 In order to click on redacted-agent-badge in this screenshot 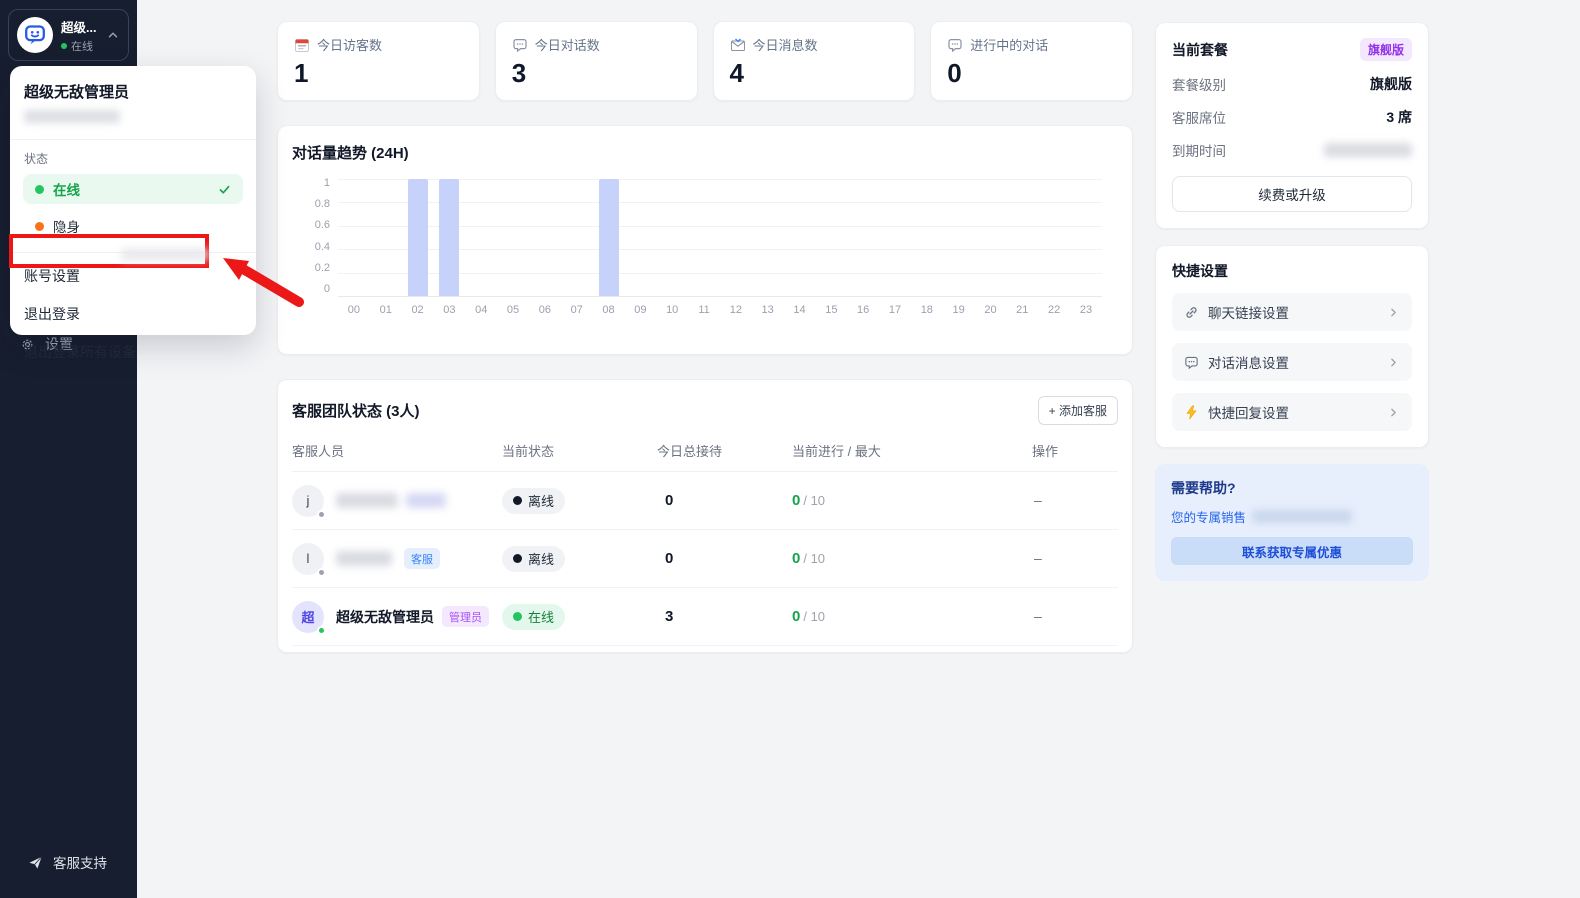, I will do `click(426, 500)`.